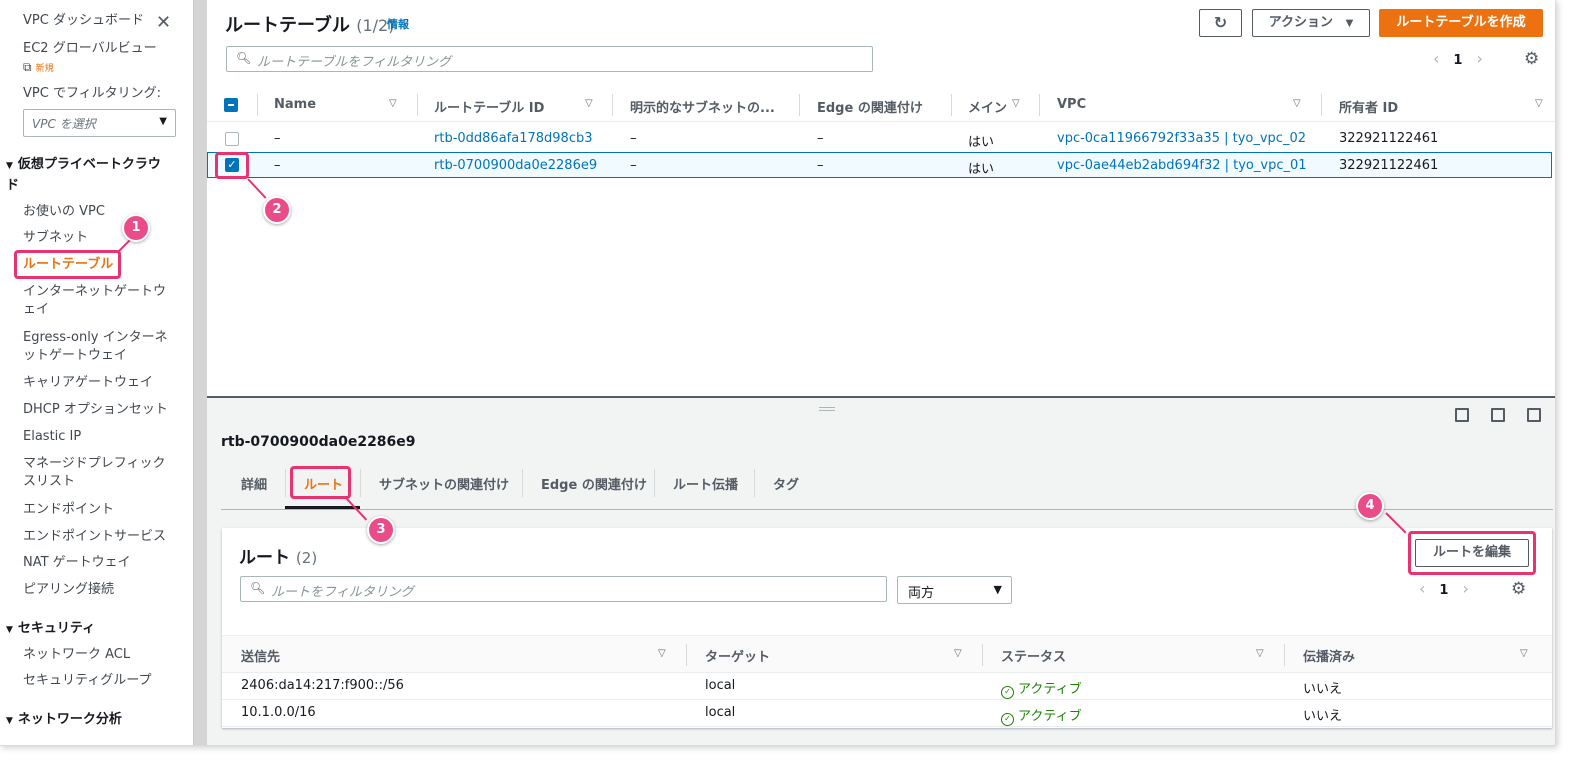  What do you see at coordinates (594, 483) in the screenshot?
I see `tab-edge-associations: Edge の関連付け` at bounding box center [594, 483].